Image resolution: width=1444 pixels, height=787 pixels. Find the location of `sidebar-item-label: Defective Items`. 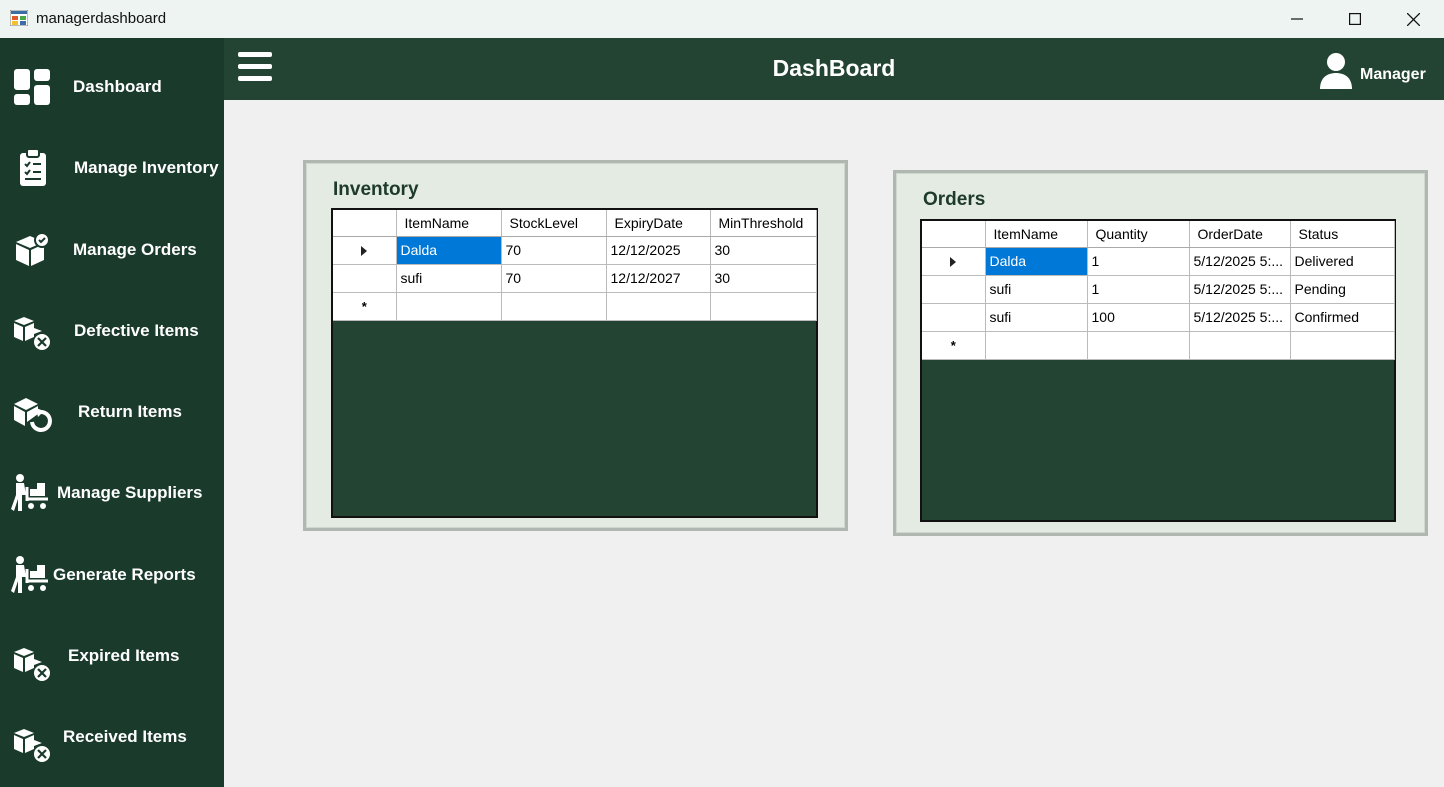

sidebar-item-label: Defective Items is located at coordinates (136, 330).